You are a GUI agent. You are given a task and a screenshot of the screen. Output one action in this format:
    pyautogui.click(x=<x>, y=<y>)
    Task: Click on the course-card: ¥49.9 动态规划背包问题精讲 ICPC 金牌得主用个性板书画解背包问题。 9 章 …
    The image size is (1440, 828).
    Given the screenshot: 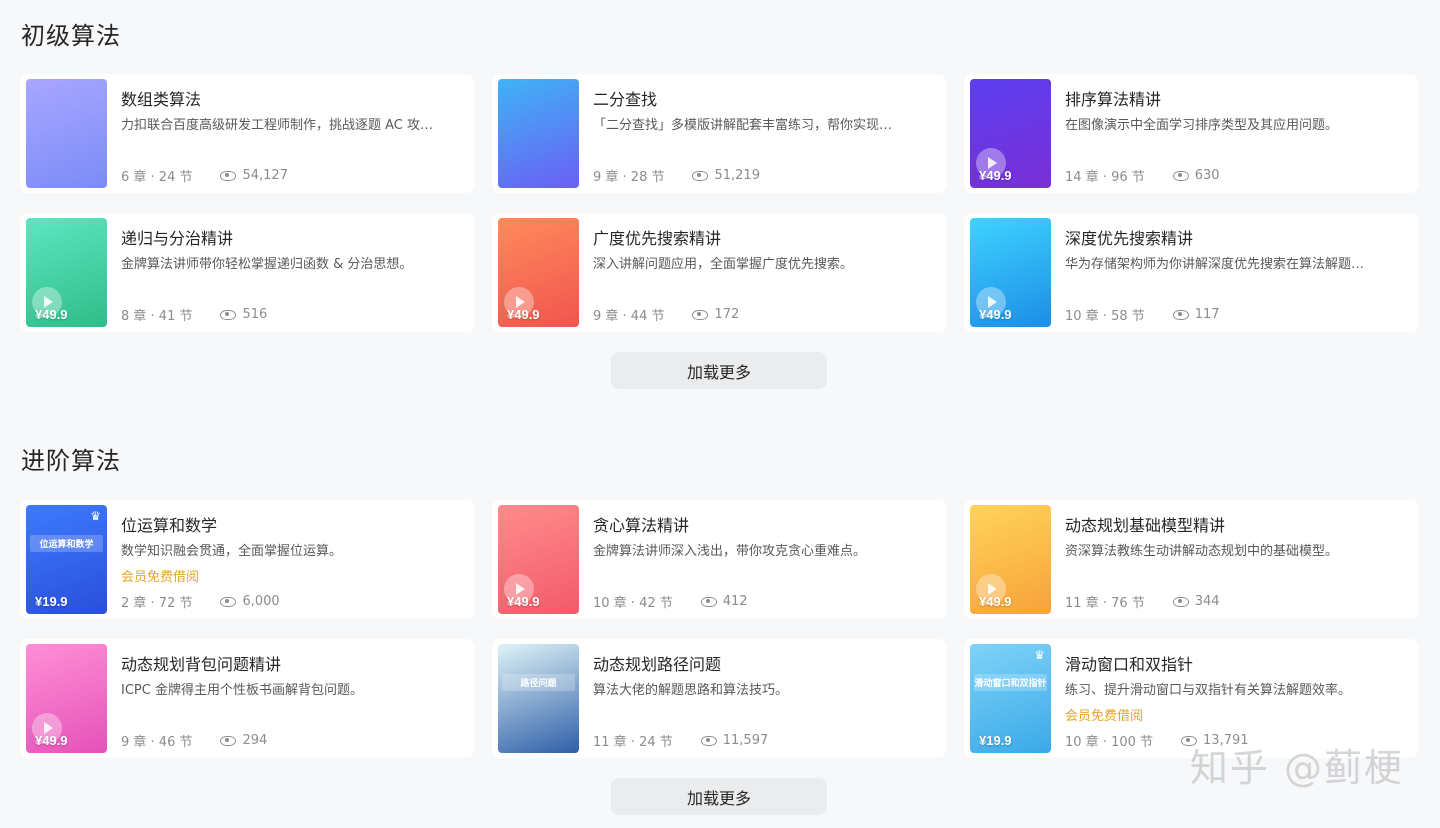 What is the action you would take?
    pyautogui.click(x=247, y=698)
    